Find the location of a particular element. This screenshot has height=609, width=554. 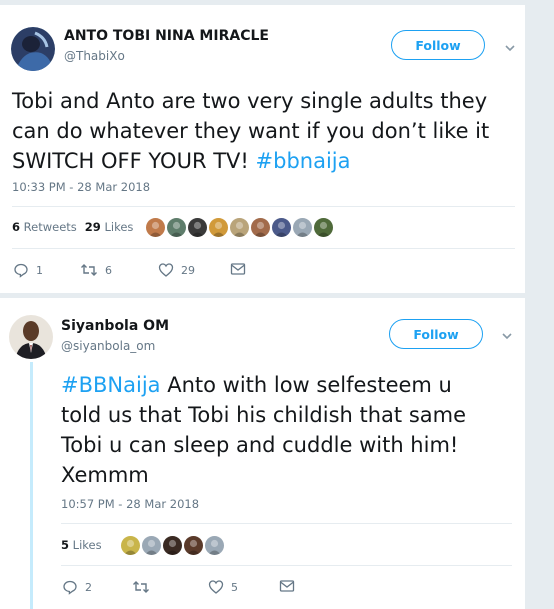

tweet-text-line: Xemmm is located at coordinates (105, 475).